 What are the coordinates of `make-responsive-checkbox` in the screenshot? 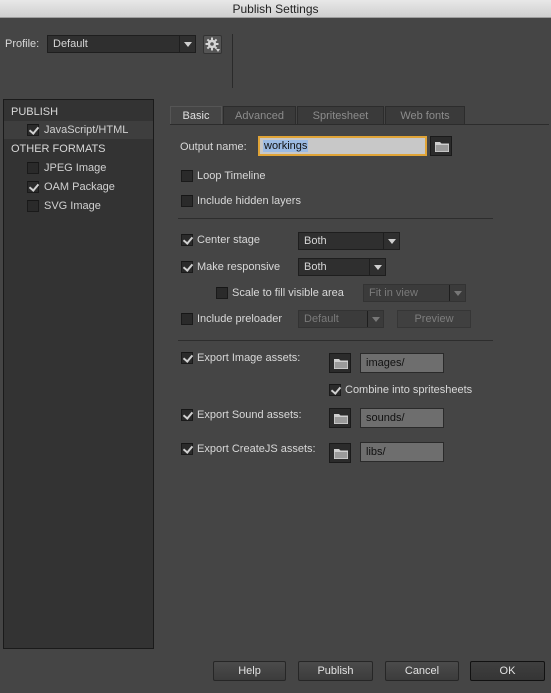 It's located at (187, 267).